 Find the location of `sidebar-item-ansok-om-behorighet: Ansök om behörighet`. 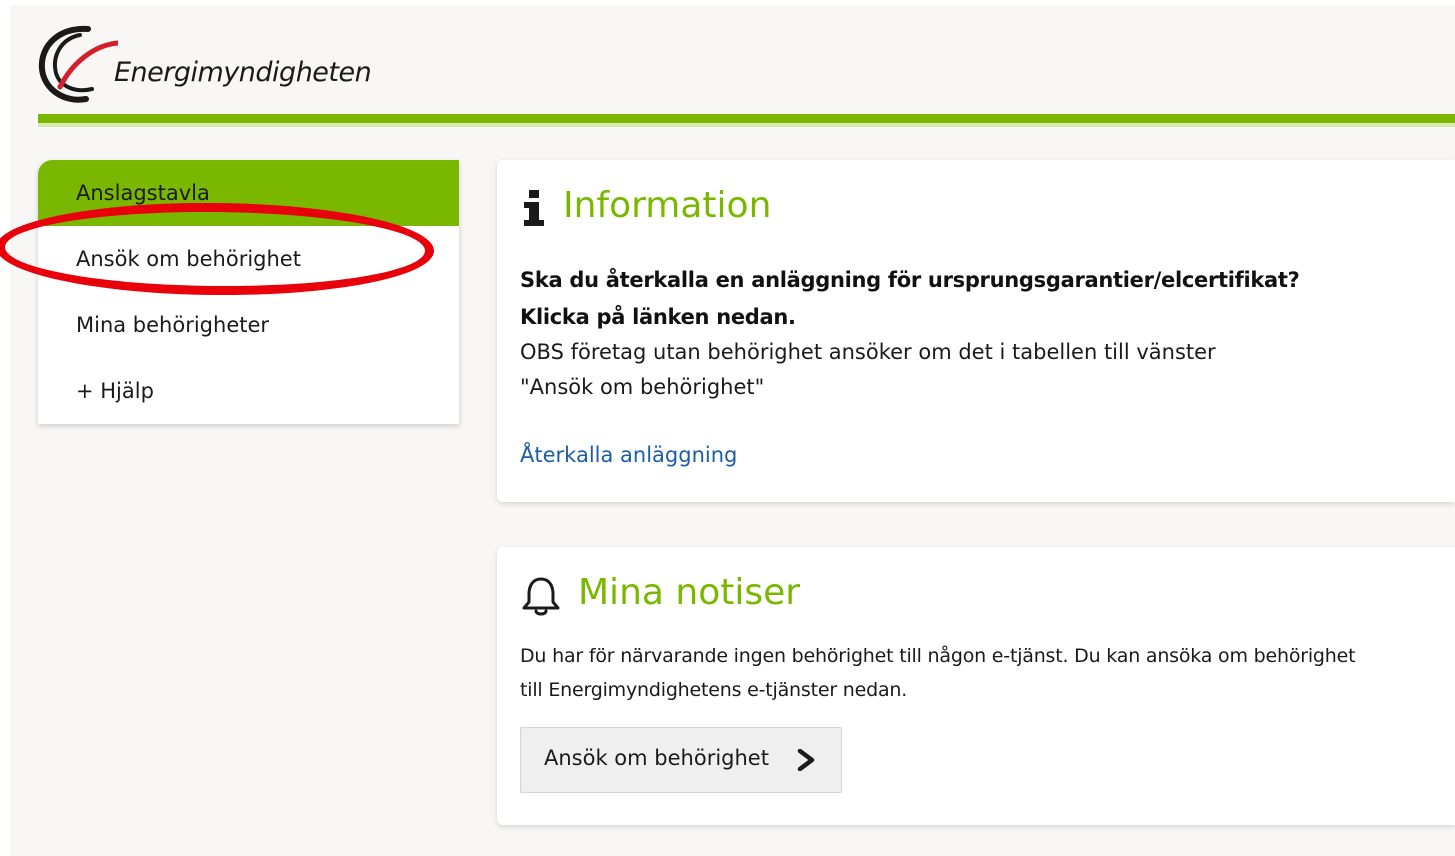

sidebar-item-ansok-om-behorighet: Ansök om behörighet is located at coordinates (248, 259).